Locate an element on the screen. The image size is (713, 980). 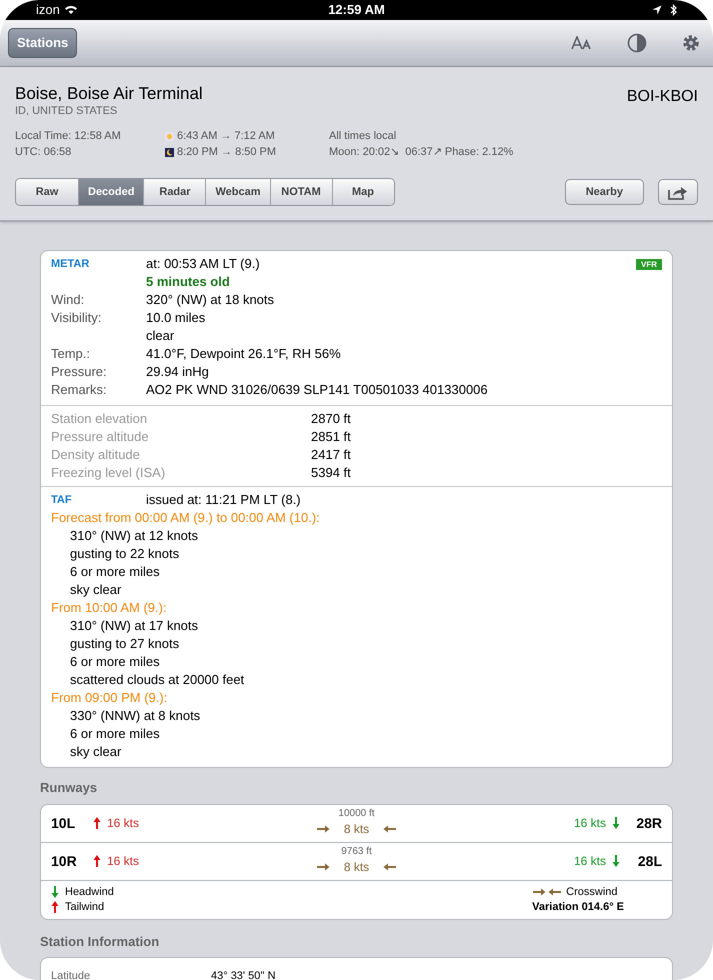
forecast-line: scattered clouds at 20000 feet is located at coordinates (157, 680).